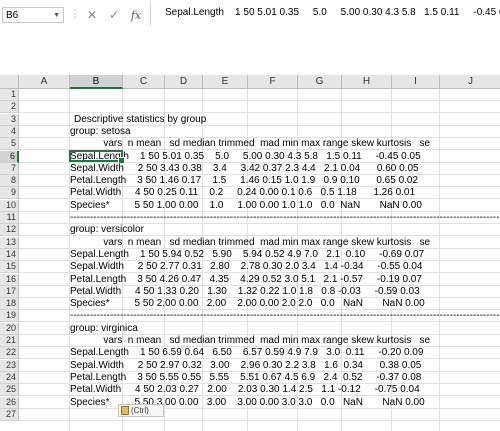  Describe the element at coordinates (9, 243) in the screenshot. I see `row-header-13: 13` at that location.